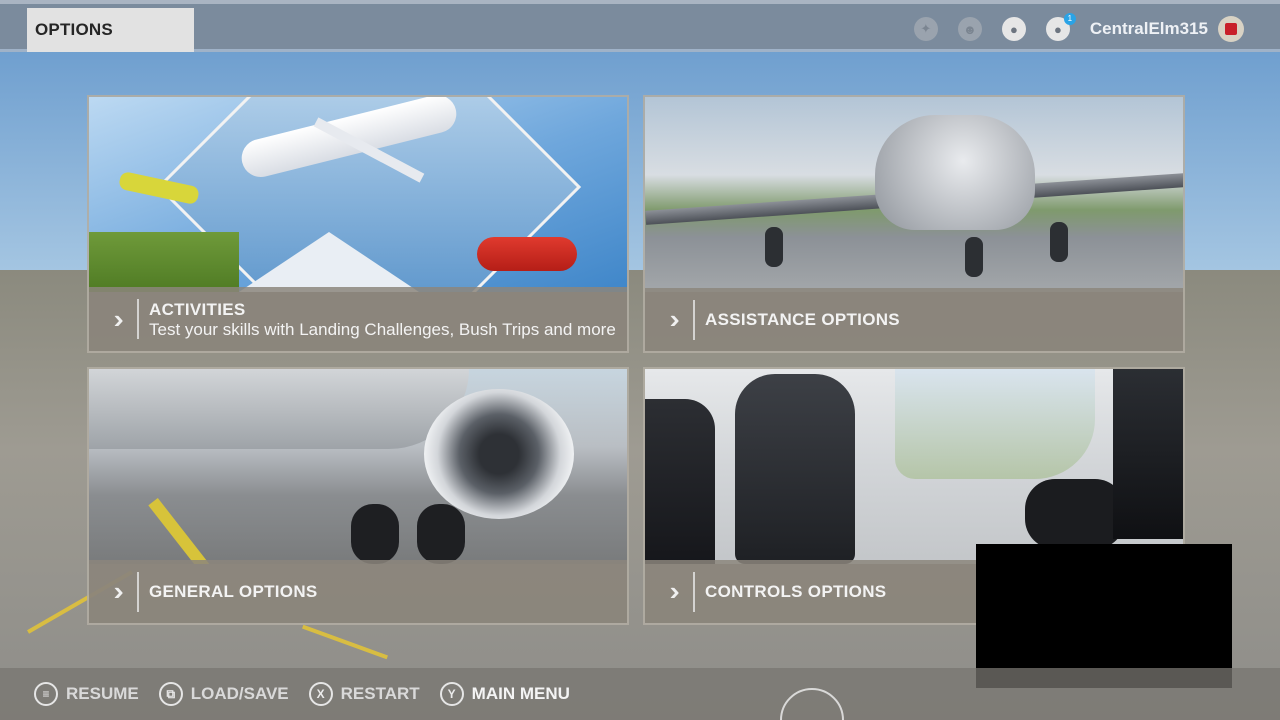  I want to click on card-footer: ›› ASSISTANCE OPTIONS, so click(914, 319).